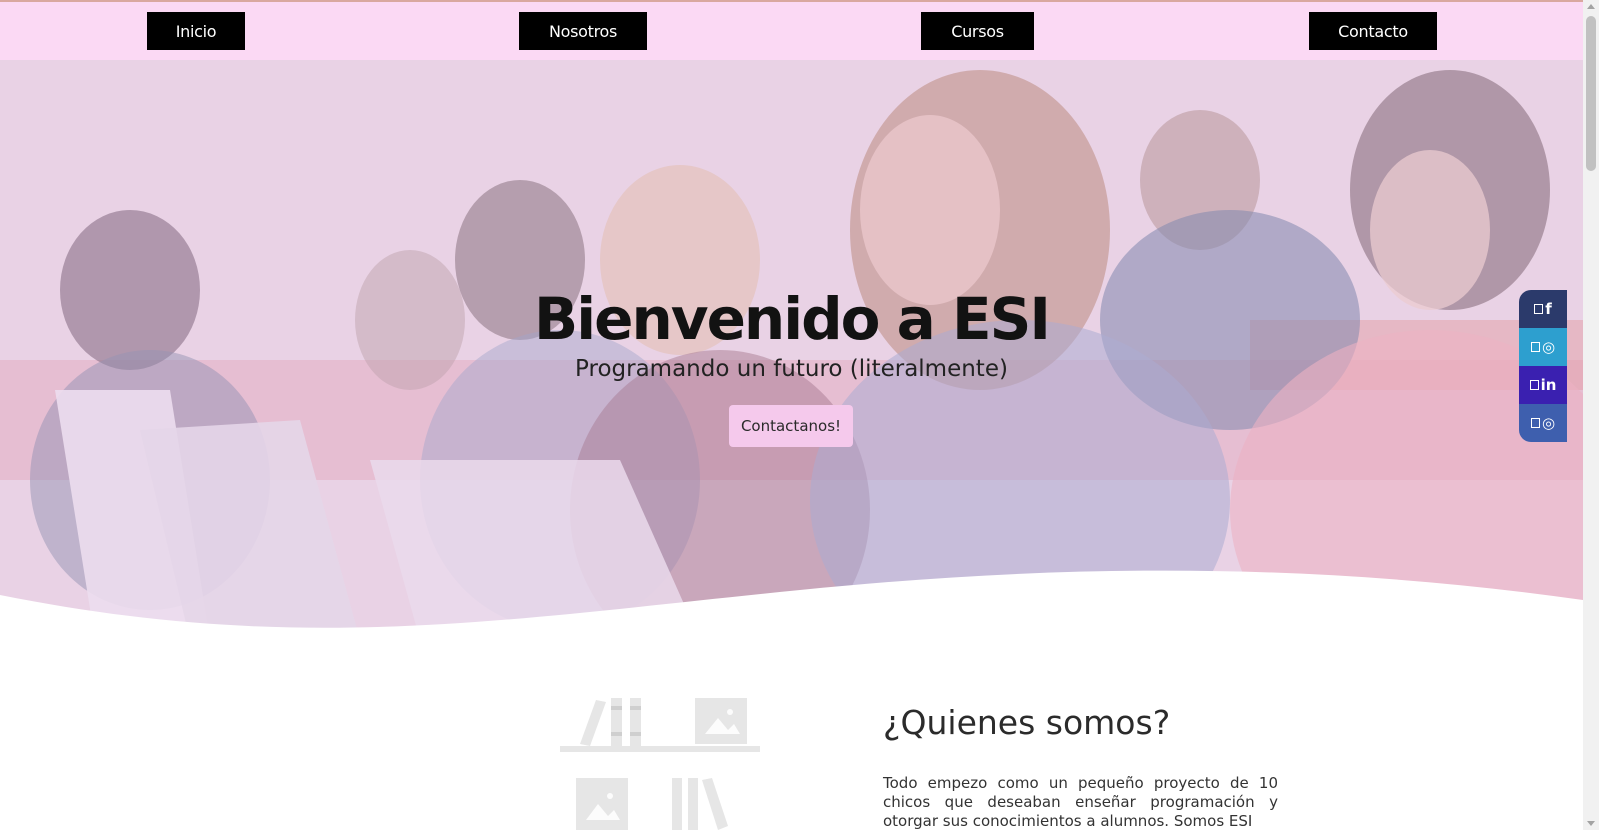  Describe the element at coordinates (791, 31) in the screenshot. I see `top-navigation: Inicio Nosotros Cursos Contacto` at that location.